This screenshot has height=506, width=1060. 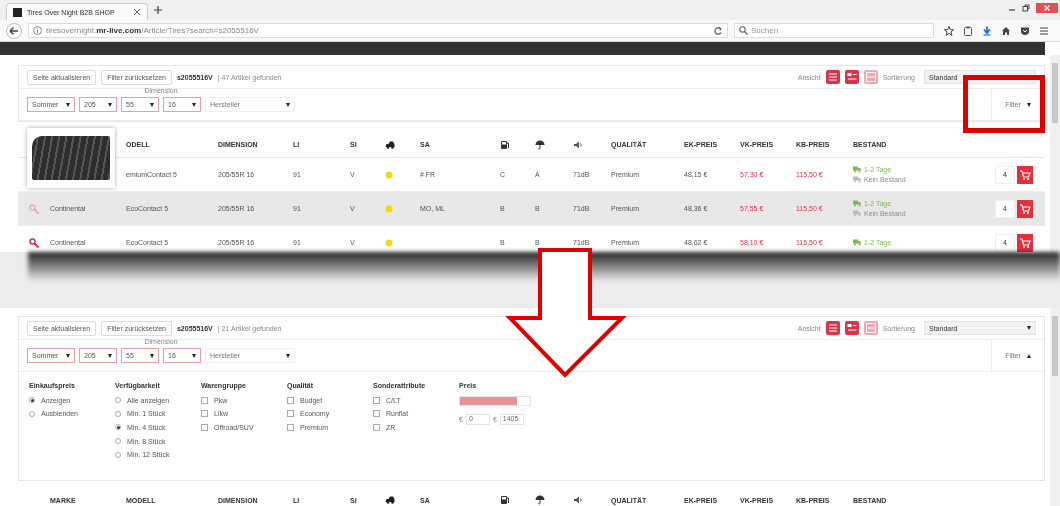 What do you see at coordinates (1026, 8) in the screenshot?
I see `restore-icon` at bounding box center [1026, 8].